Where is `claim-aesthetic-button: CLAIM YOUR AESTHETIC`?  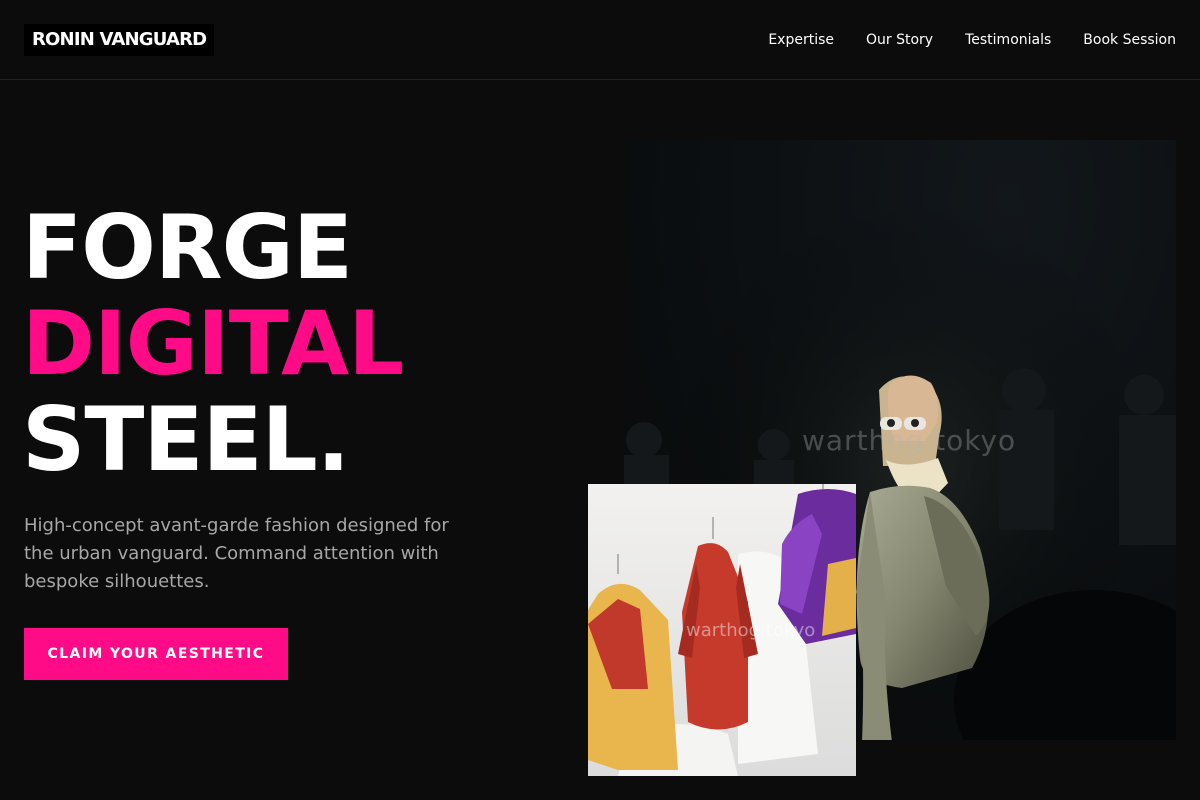
claim-aesthetic-button: CLAIM YOUR AESTHETIC is located at coordinates (156, 654).